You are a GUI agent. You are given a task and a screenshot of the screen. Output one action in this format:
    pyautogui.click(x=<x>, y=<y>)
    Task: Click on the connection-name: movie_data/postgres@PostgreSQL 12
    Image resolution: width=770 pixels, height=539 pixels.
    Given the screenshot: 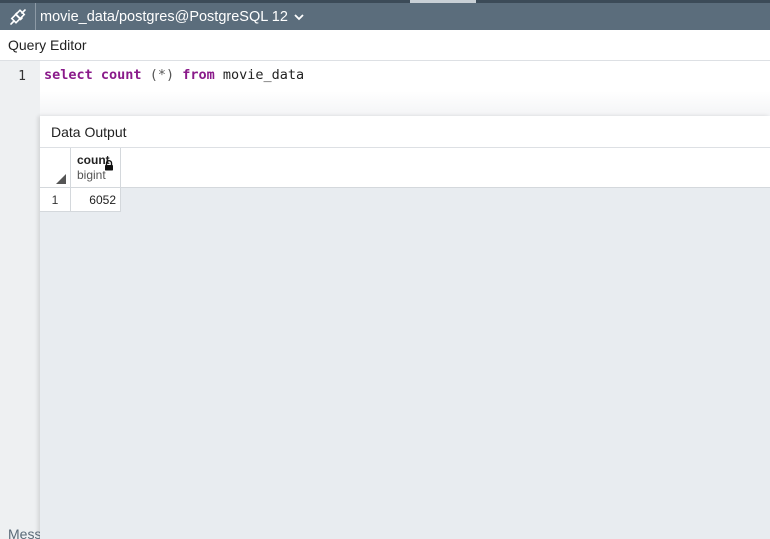 What is the action you would take?
    pyautogui.click(x=164, y=16)
    